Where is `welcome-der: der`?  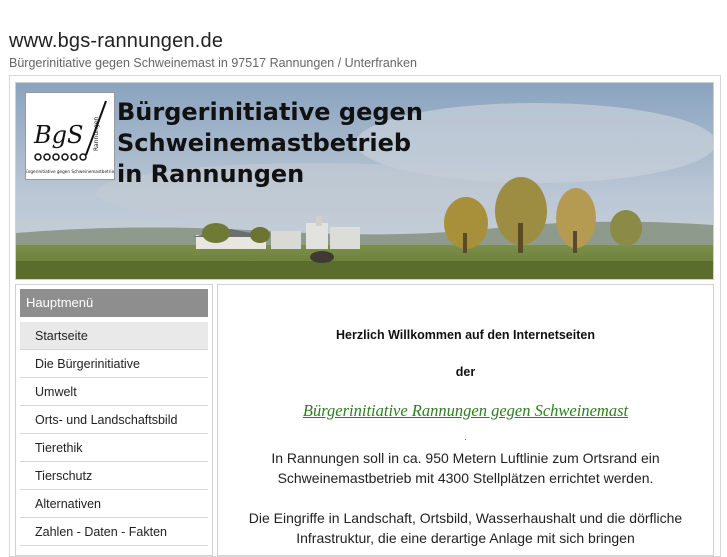
welcome-der: der is located at coordinates (465, 372).